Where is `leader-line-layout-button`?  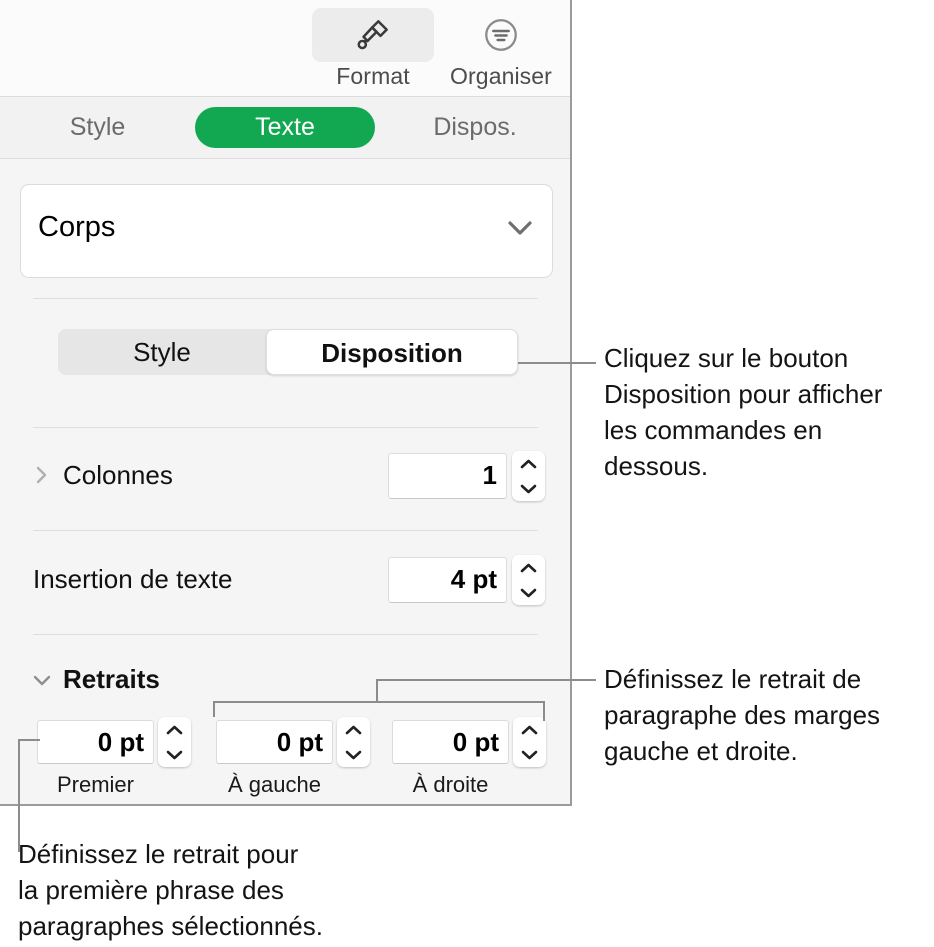 leader-line-layout-button is located at coordinates (557, 363).